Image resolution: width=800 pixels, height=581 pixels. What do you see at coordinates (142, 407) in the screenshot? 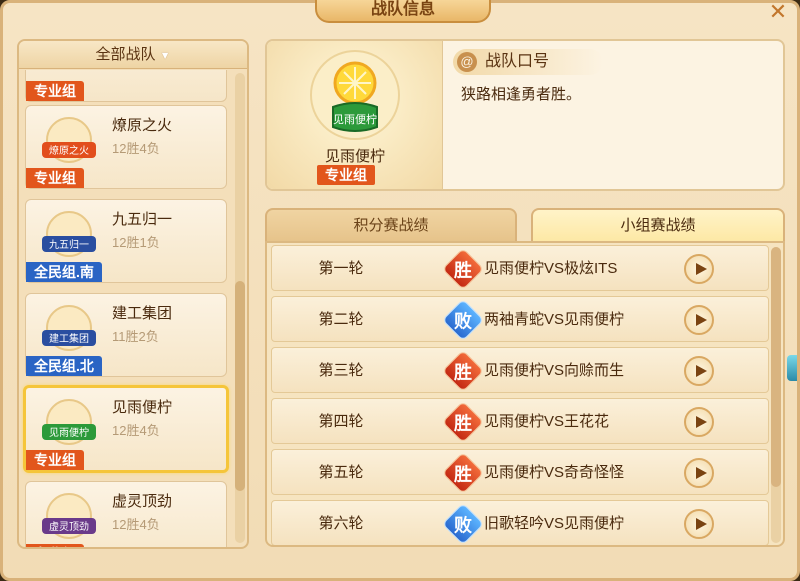
I see `team-name: 见雨便柠` at bounding box center [142, 407].